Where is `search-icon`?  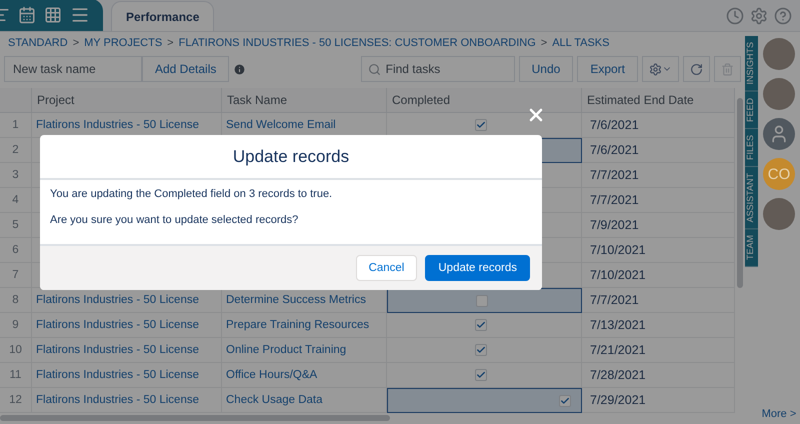 search-icon is located at coordinates (374, 69).